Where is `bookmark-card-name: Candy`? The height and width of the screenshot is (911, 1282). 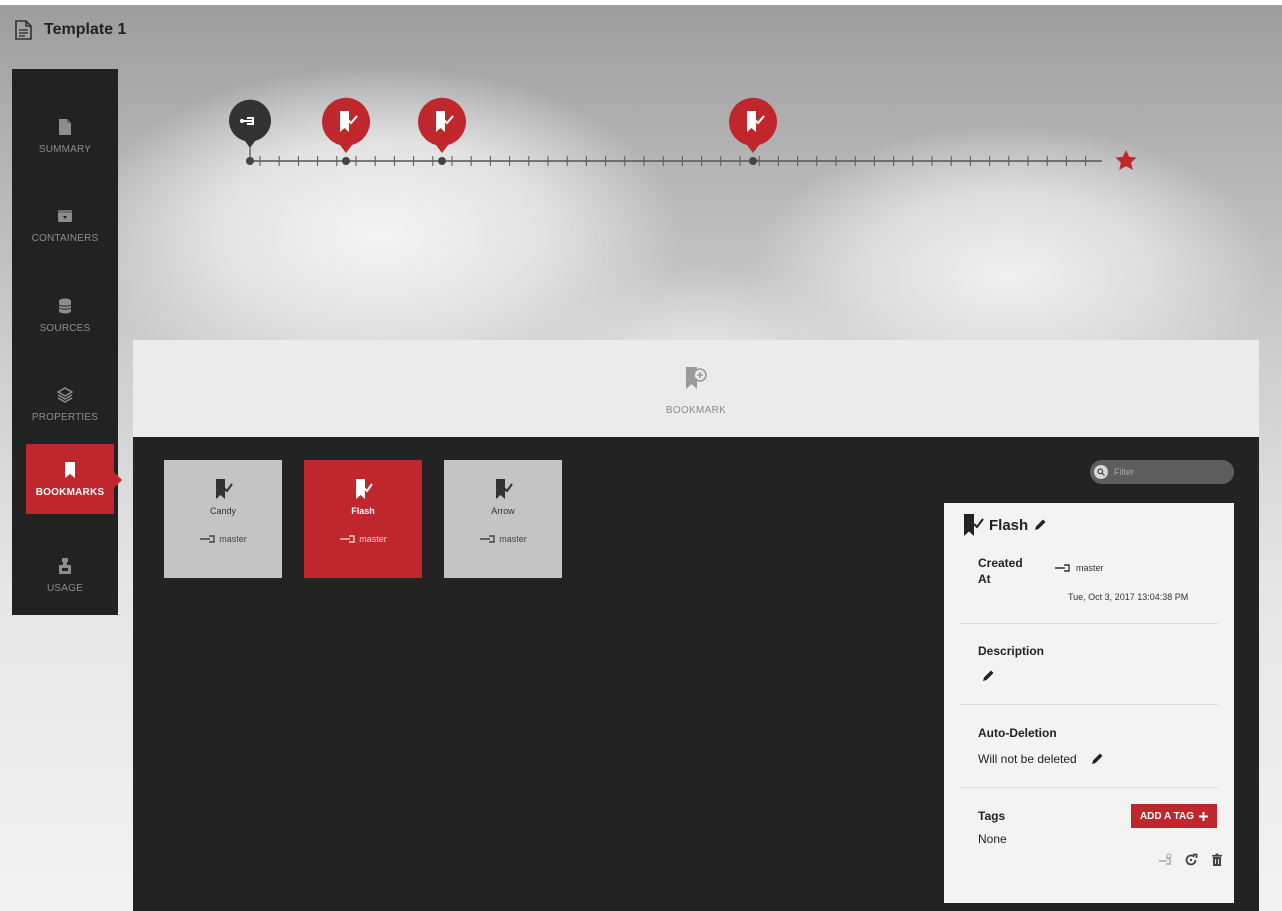 bookmark-card-name: Candy is located at coordinates (222, 511).